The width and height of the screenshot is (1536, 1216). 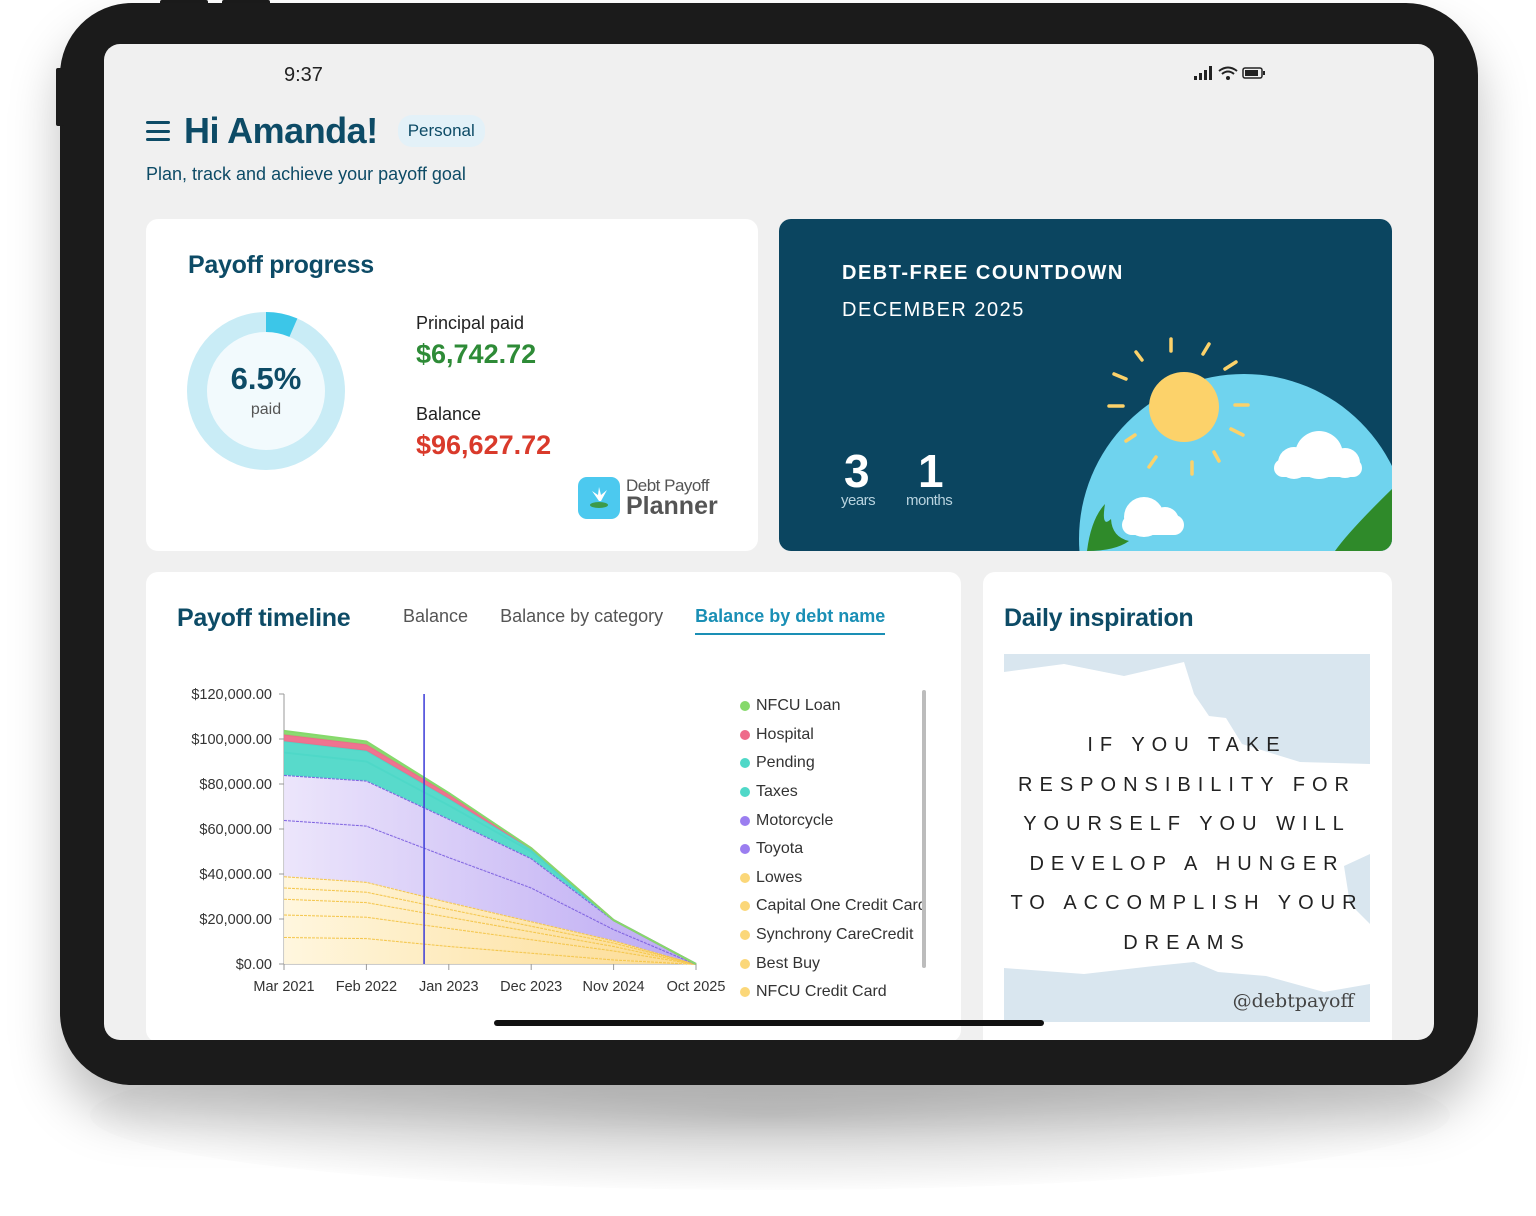 What do you see at coordinates (769, 1023) in the screenshot?
I see `home-indicator` at bounding box center [769, 1023].